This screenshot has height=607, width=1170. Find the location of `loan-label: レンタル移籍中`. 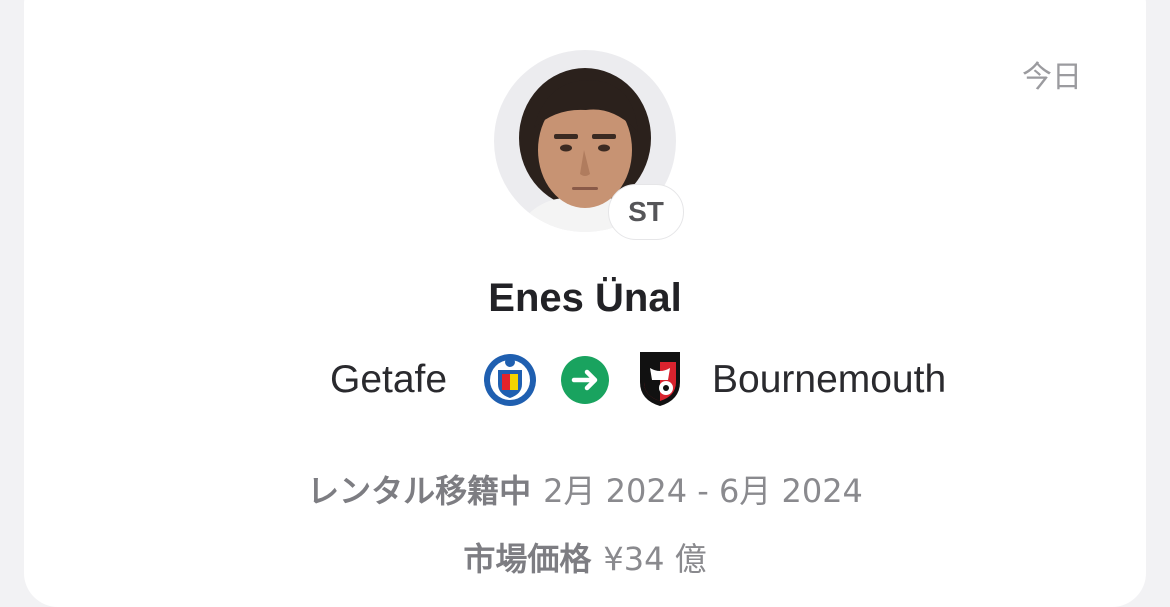

loan-label: レンタル移籍中 is located at coordinates (419, 491).